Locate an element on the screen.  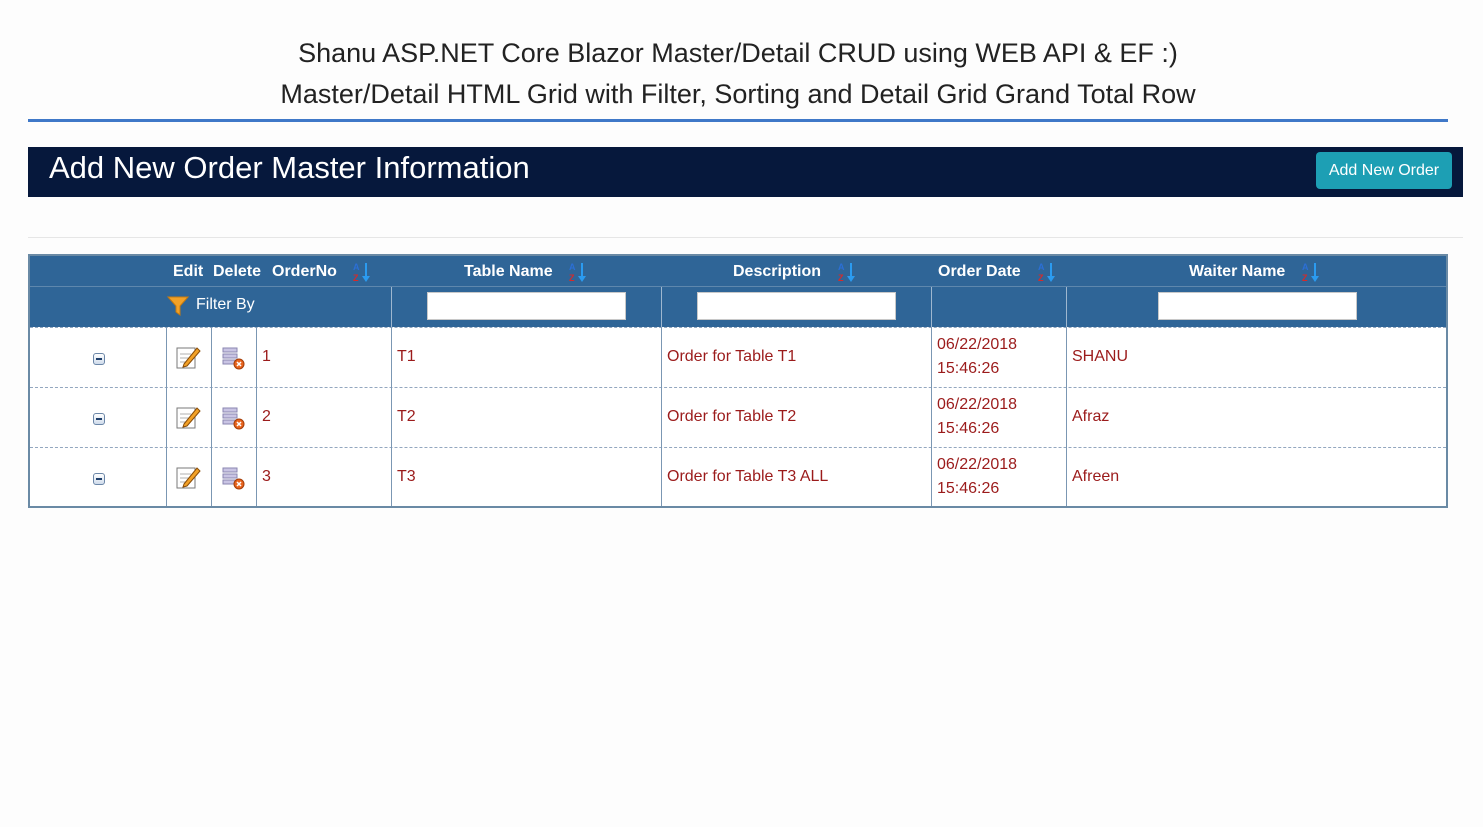
table-name-cell: T1 is located at coordinates (406, 356).